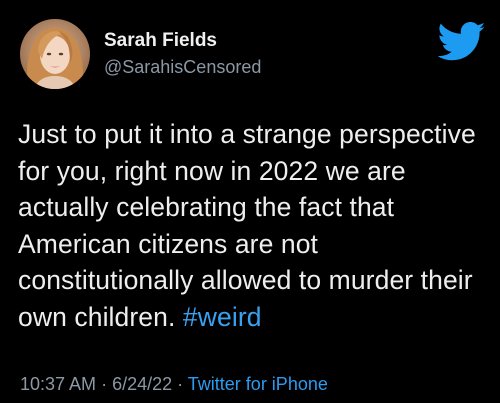 The image size is (500, 403). I want to click on tweet-date: 6/24/22, so click(142, 384).